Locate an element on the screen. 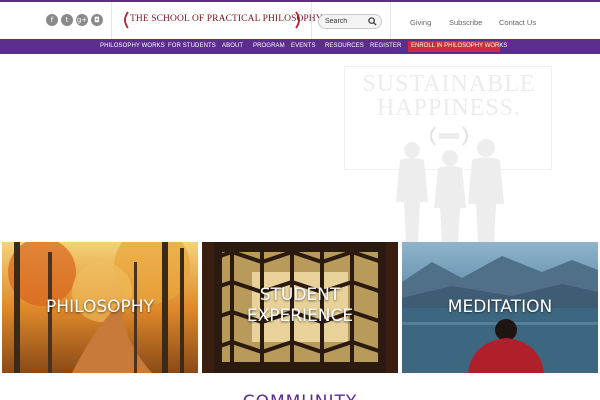  tile-label-line: EXPERIENCE is located at coordinates (300, 316).